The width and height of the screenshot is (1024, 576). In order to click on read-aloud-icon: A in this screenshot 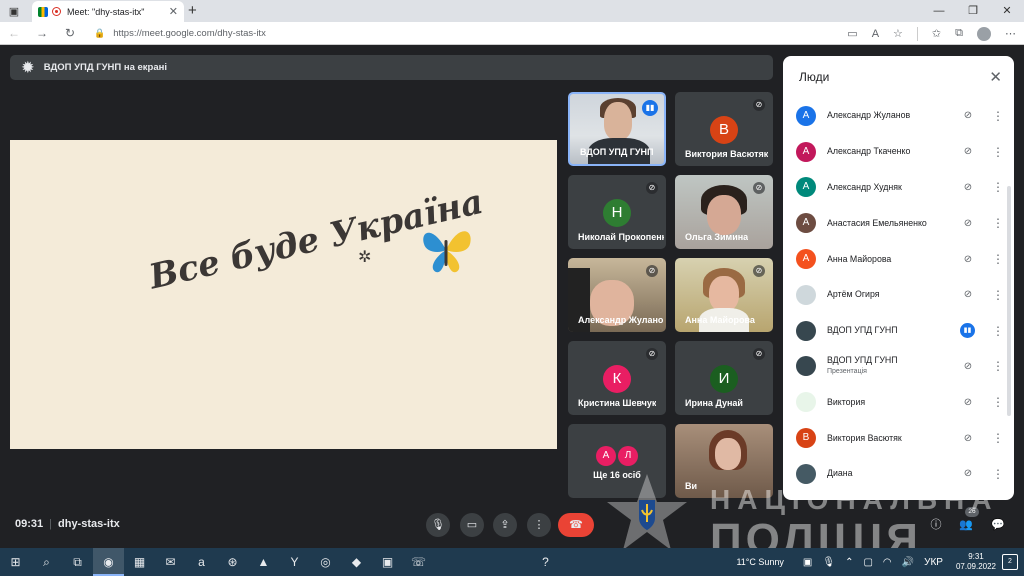, I will do `click(875, 34)`.